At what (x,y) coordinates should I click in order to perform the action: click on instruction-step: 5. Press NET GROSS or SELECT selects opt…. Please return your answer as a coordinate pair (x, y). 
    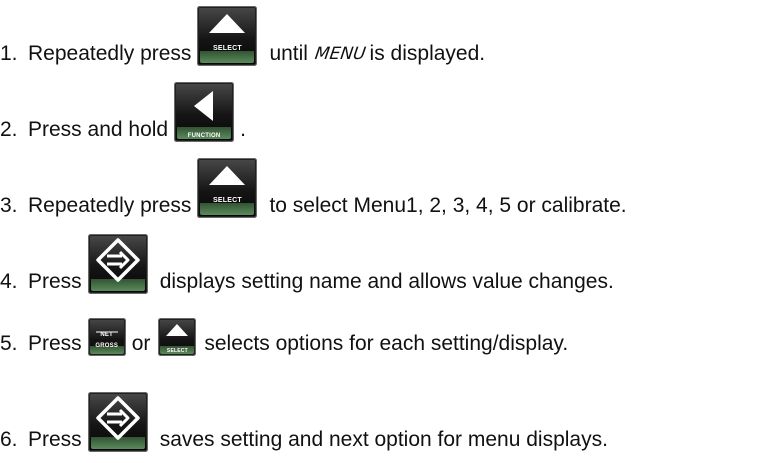
    Looking at the image, I should click on (284, 337).